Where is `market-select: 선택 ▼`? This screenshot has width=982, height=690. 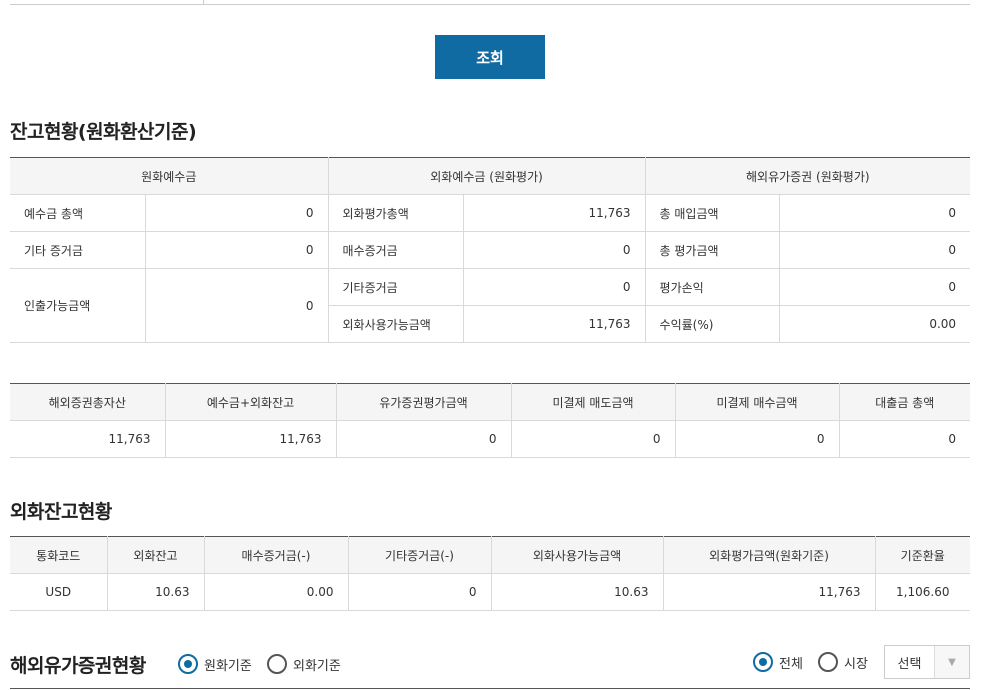 market-select: 선택 ▼ is located at coordinates (927, 662).